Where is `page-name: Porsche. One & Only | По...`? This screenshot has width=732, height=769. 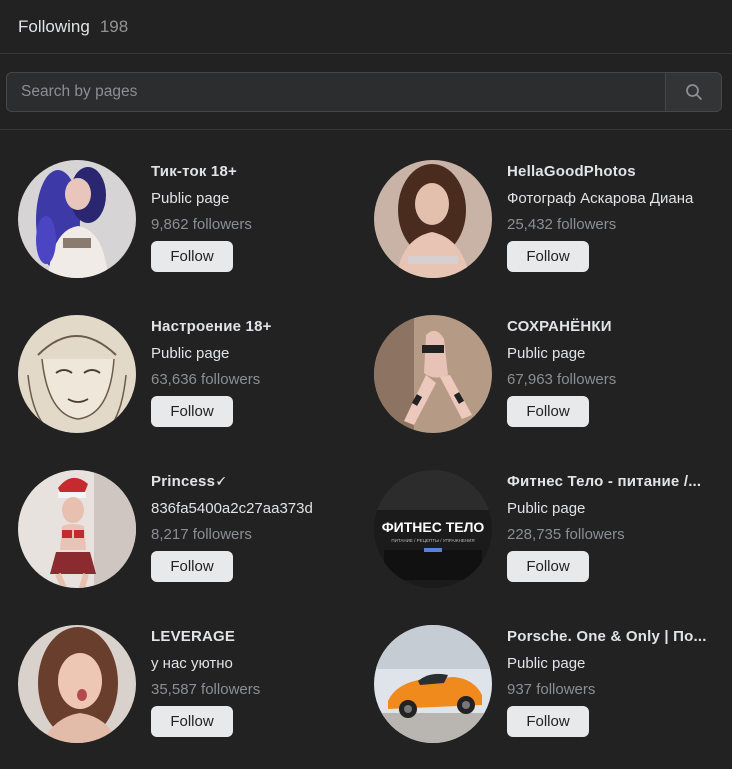 page-name: Porsche. One & Only | По... is located at coordinates (609, 638).